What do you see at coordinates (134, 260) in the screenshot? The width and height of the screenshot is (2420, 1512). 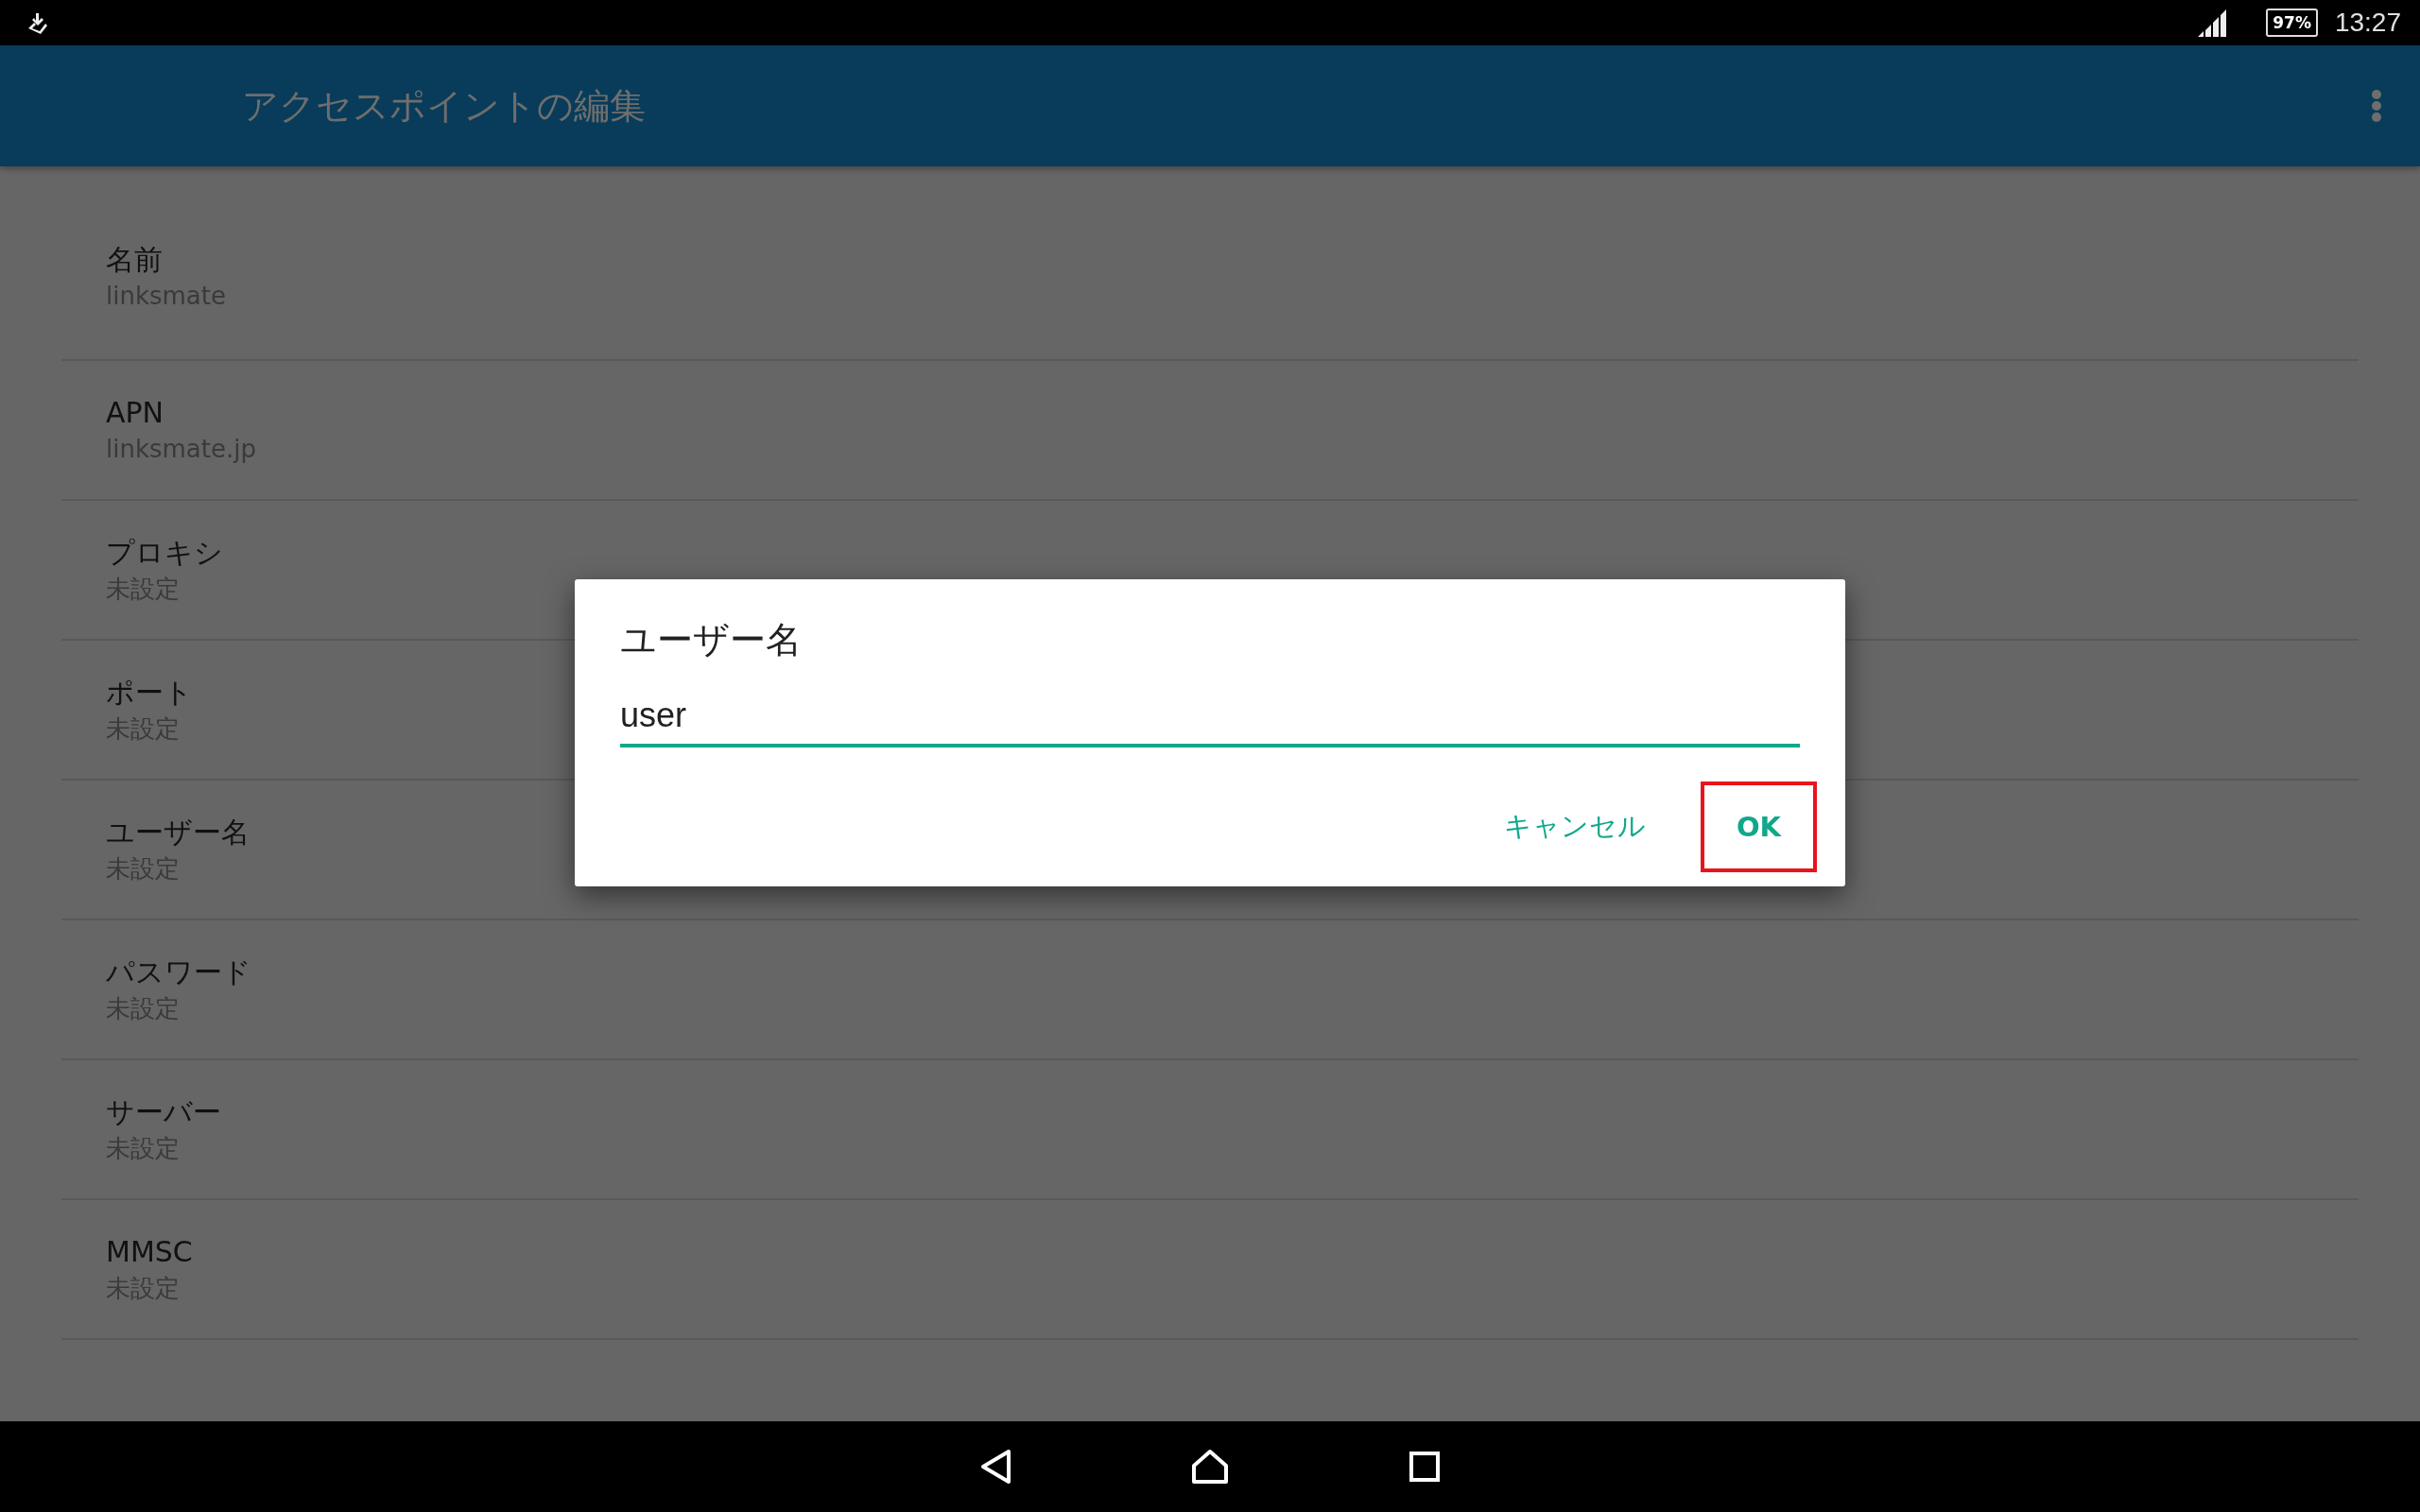 I see `setting-title: 名前` at bounding box center [134, 260].